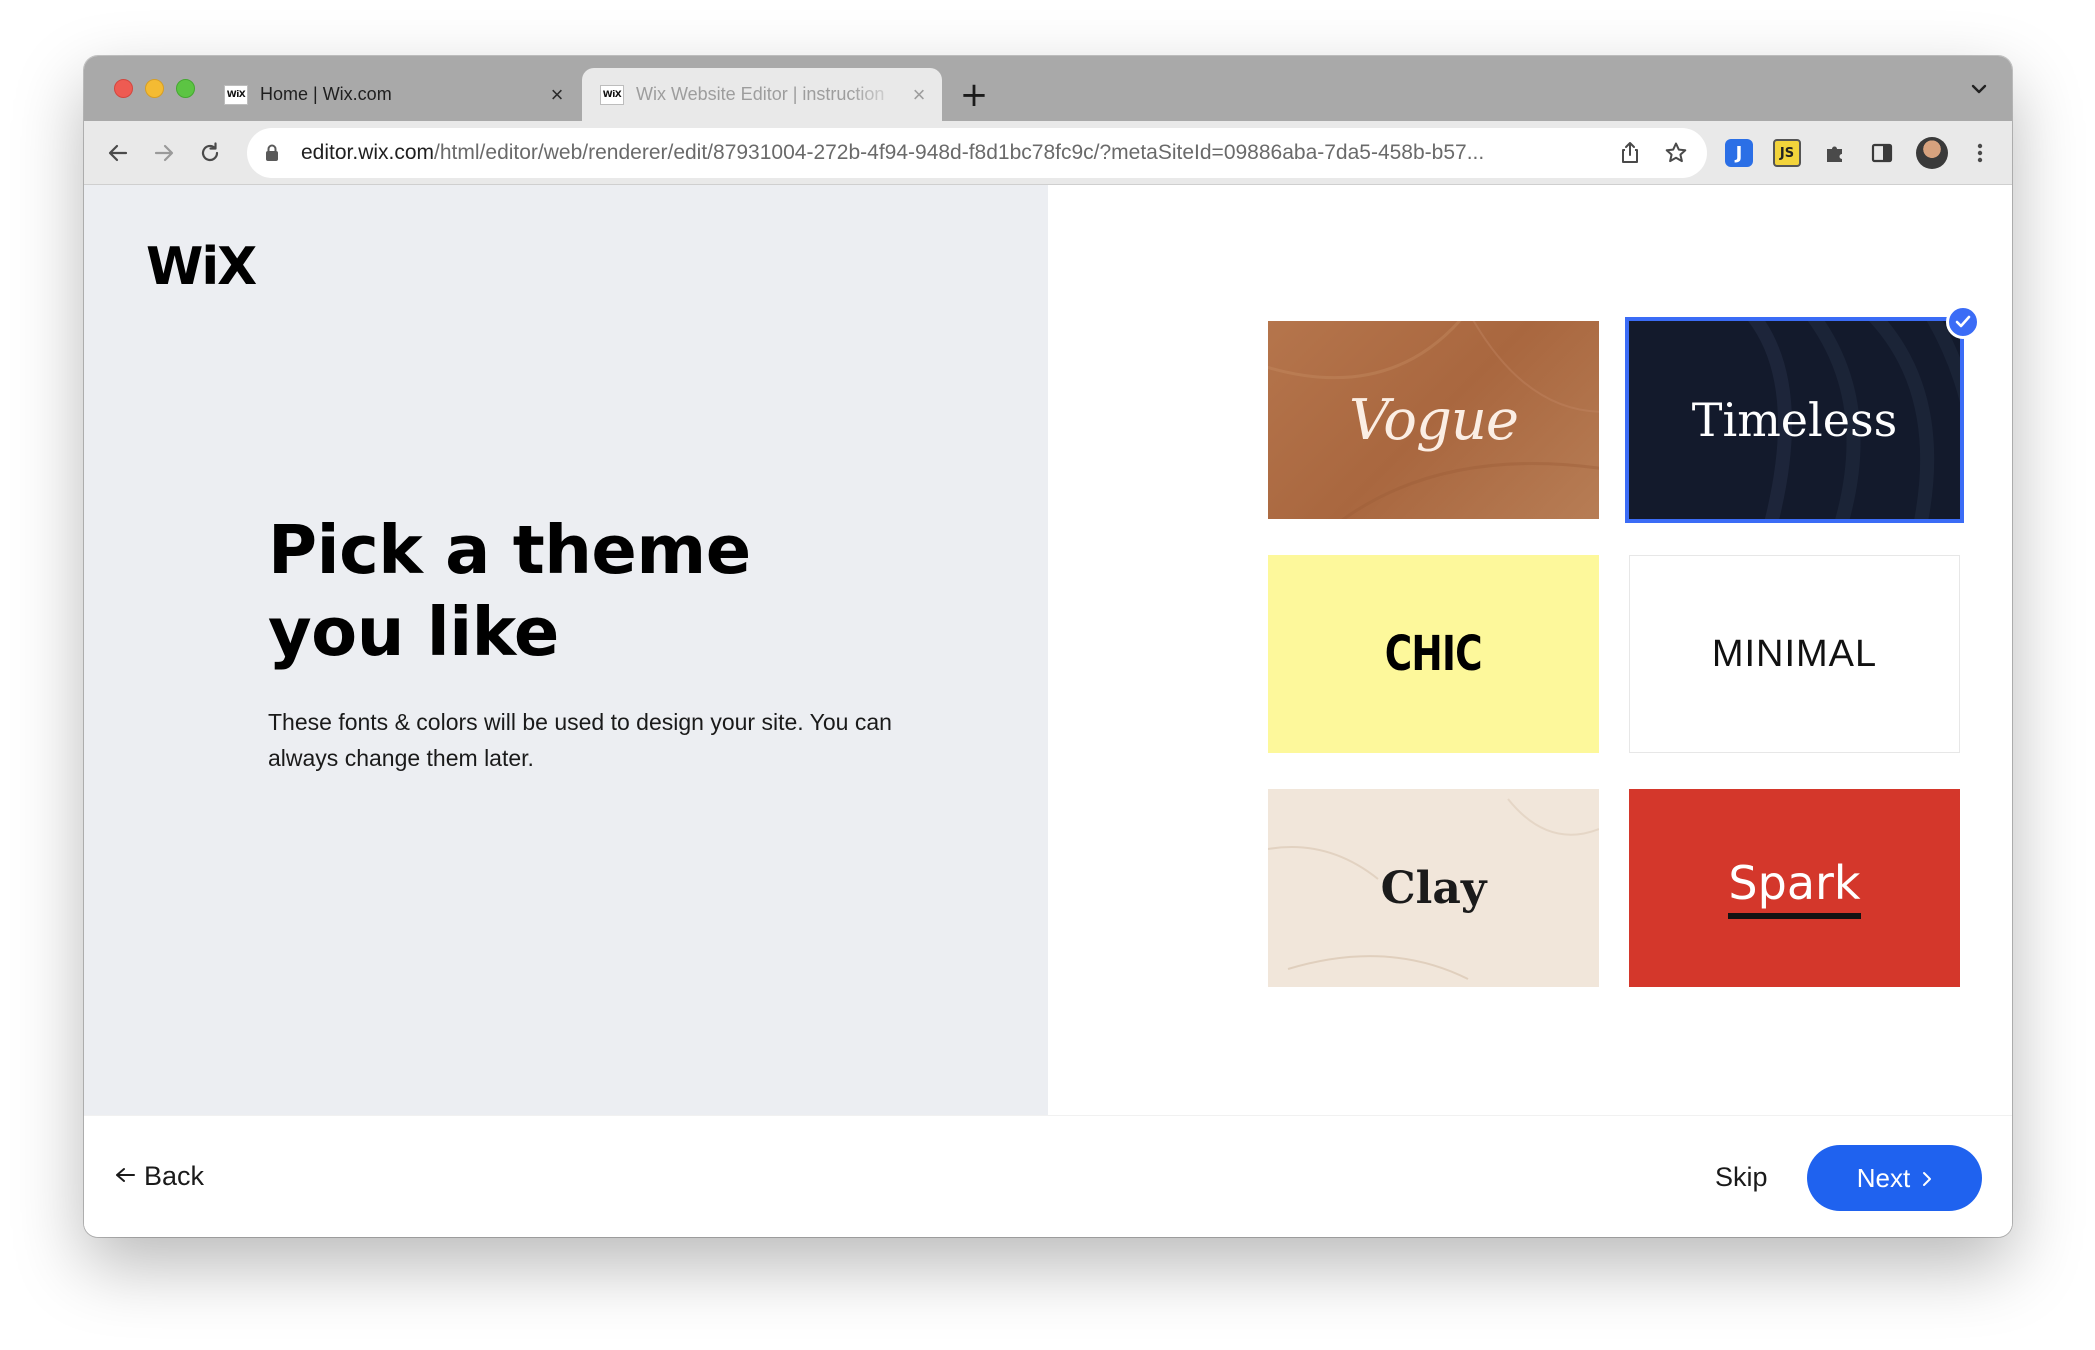 This screenshot has width=2095, height=1350. What do you see at coordinates (368, 152) in the screenshot?
I see `url-host: editor.wix.com` at bounding box center [368, 152].